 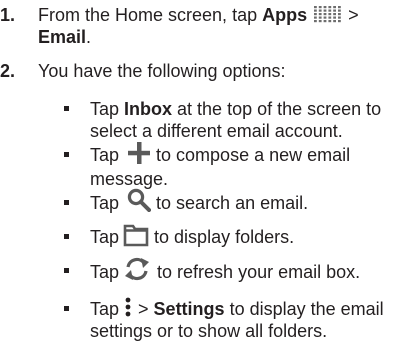 What do you see at coordinates (8, 71) in the screenshot?
I see `step-number: 2.` at bounding box center [8, 71].